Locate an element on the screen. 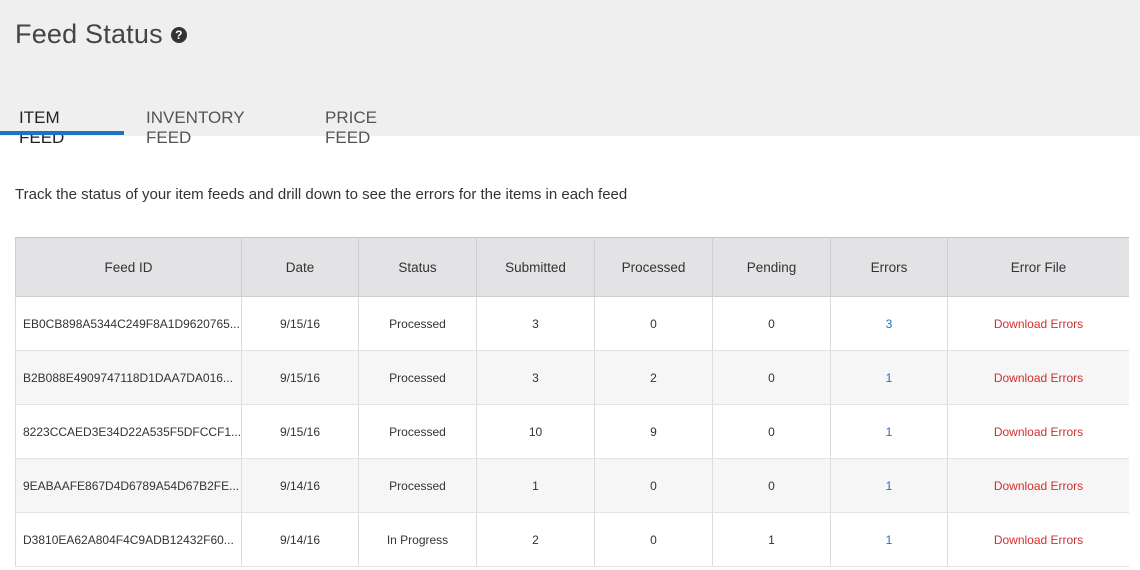  column-header-error-file: Error File is located at coordinates (1038, 267).